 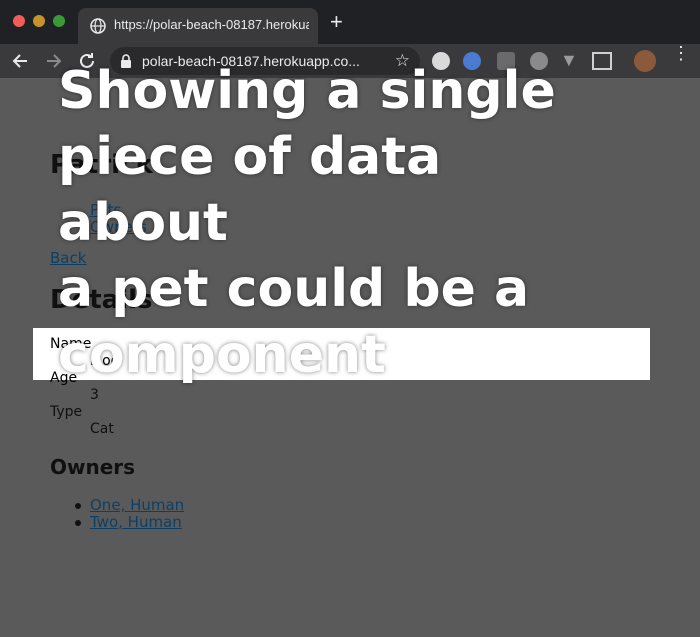 What do you see at coordinates (59, 21) in the screenshot?
I see `maximize-window-button` at bounding box center [59, 21].